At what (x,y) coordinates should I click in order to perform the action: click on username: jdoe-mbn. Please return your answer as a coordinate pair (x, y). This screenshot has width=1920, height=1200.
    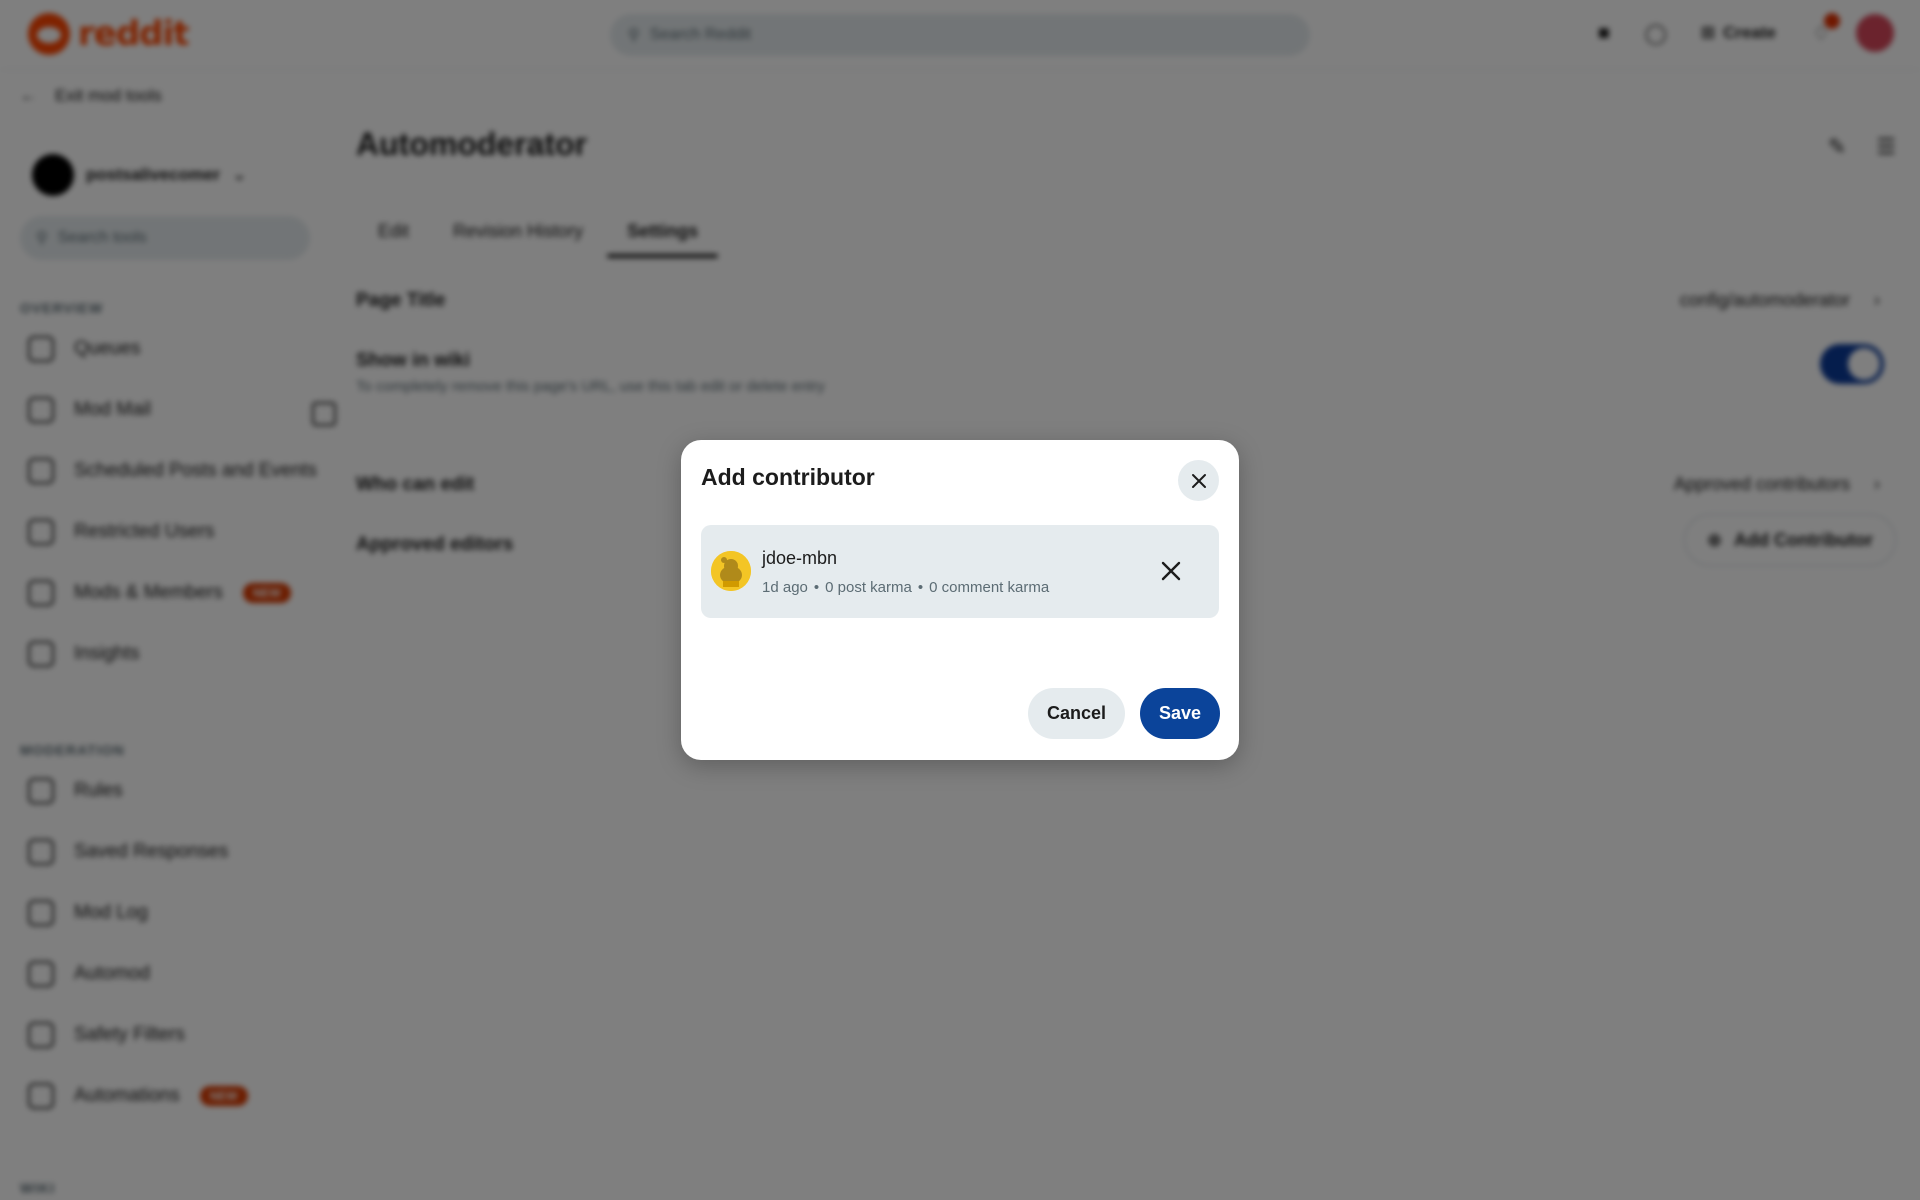
    Looking at the image, I should click on (800, 558).